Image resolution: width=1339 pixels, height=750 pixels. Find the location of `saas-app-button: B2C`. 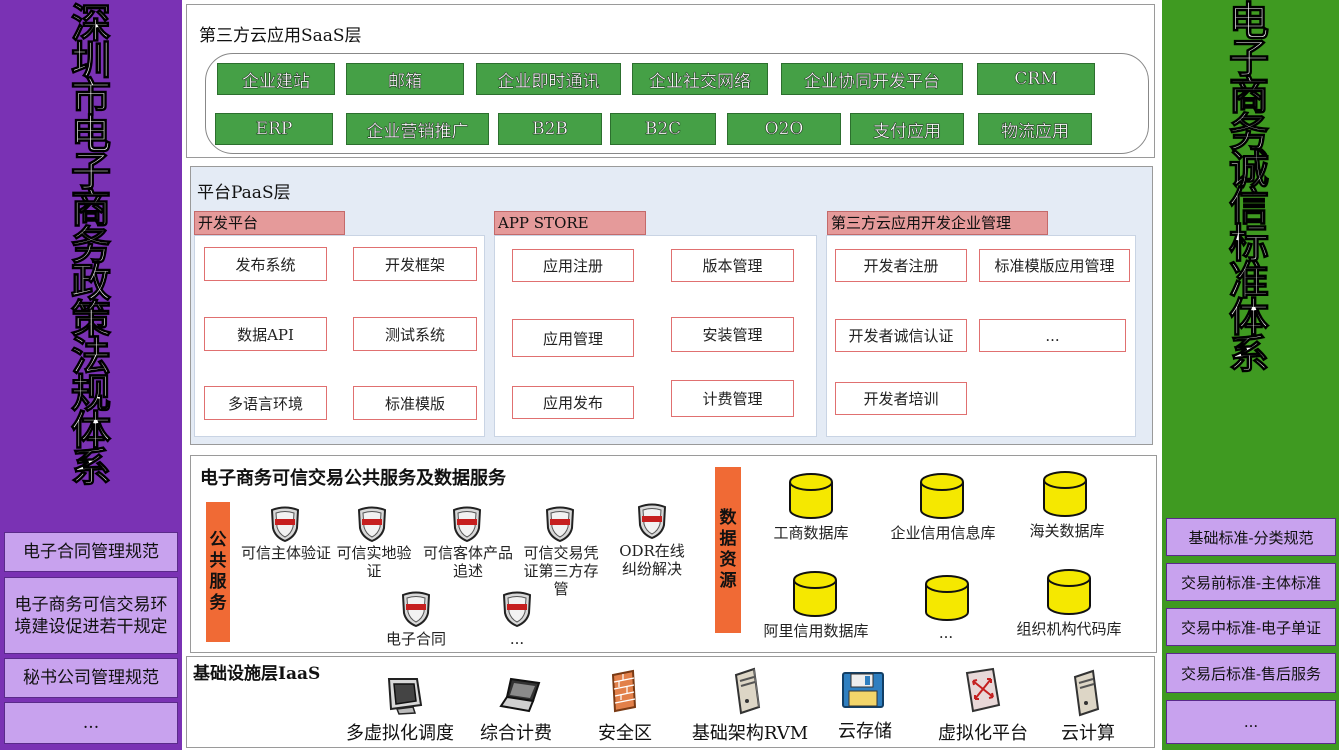

saas-app-button: B2C is located at coordinates (663, 129).